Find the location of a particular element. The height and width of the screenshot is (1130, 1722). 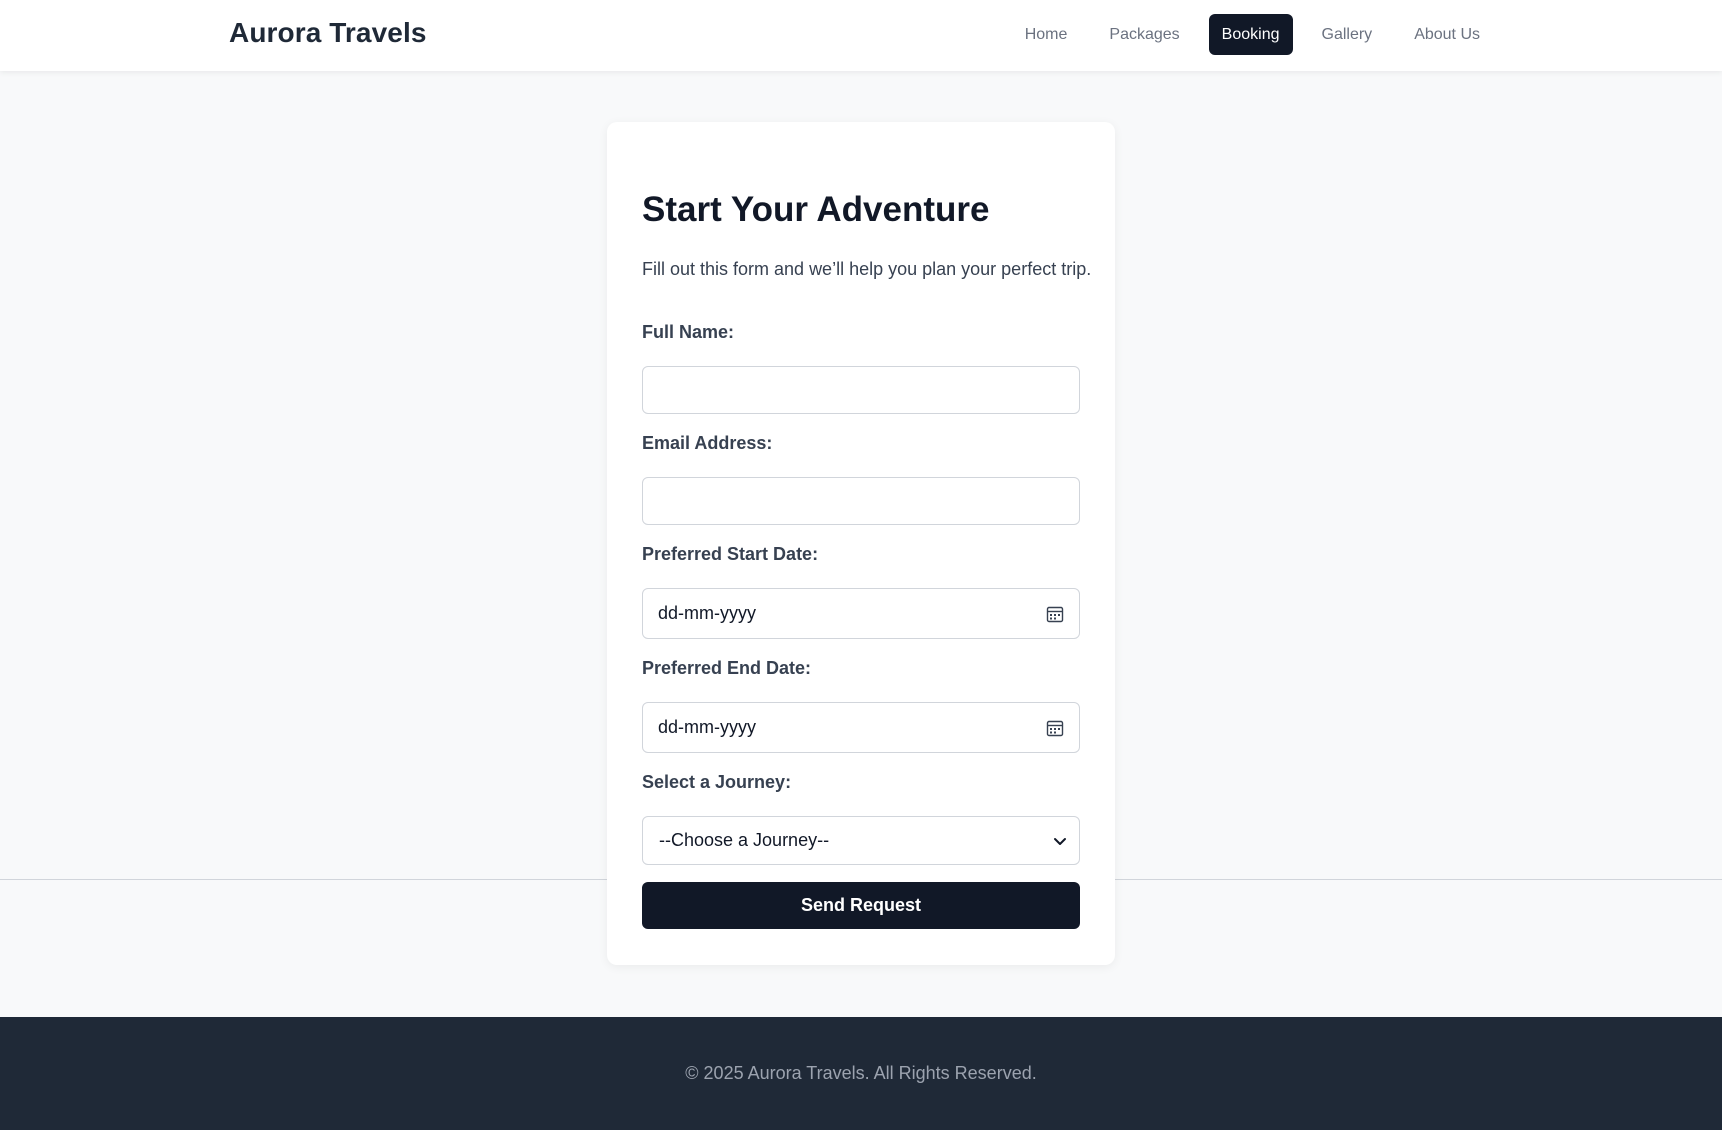

nav-link-booking: Booking is located at coordinates (1250, 34).